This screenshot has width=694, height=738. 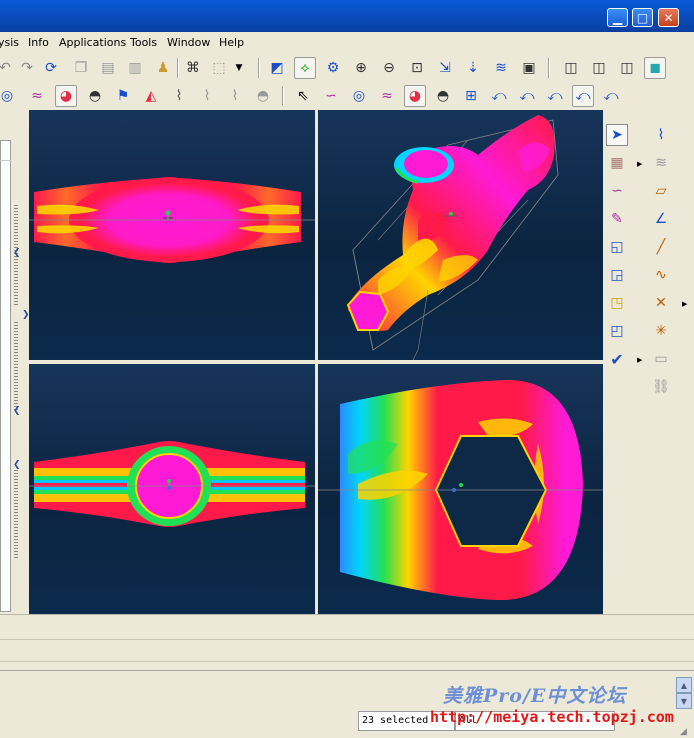 What do you see at coordinates (193, 68) in the screenshot?
I see `binoculars-icon: ⌘` at bounding box center [193, 68].